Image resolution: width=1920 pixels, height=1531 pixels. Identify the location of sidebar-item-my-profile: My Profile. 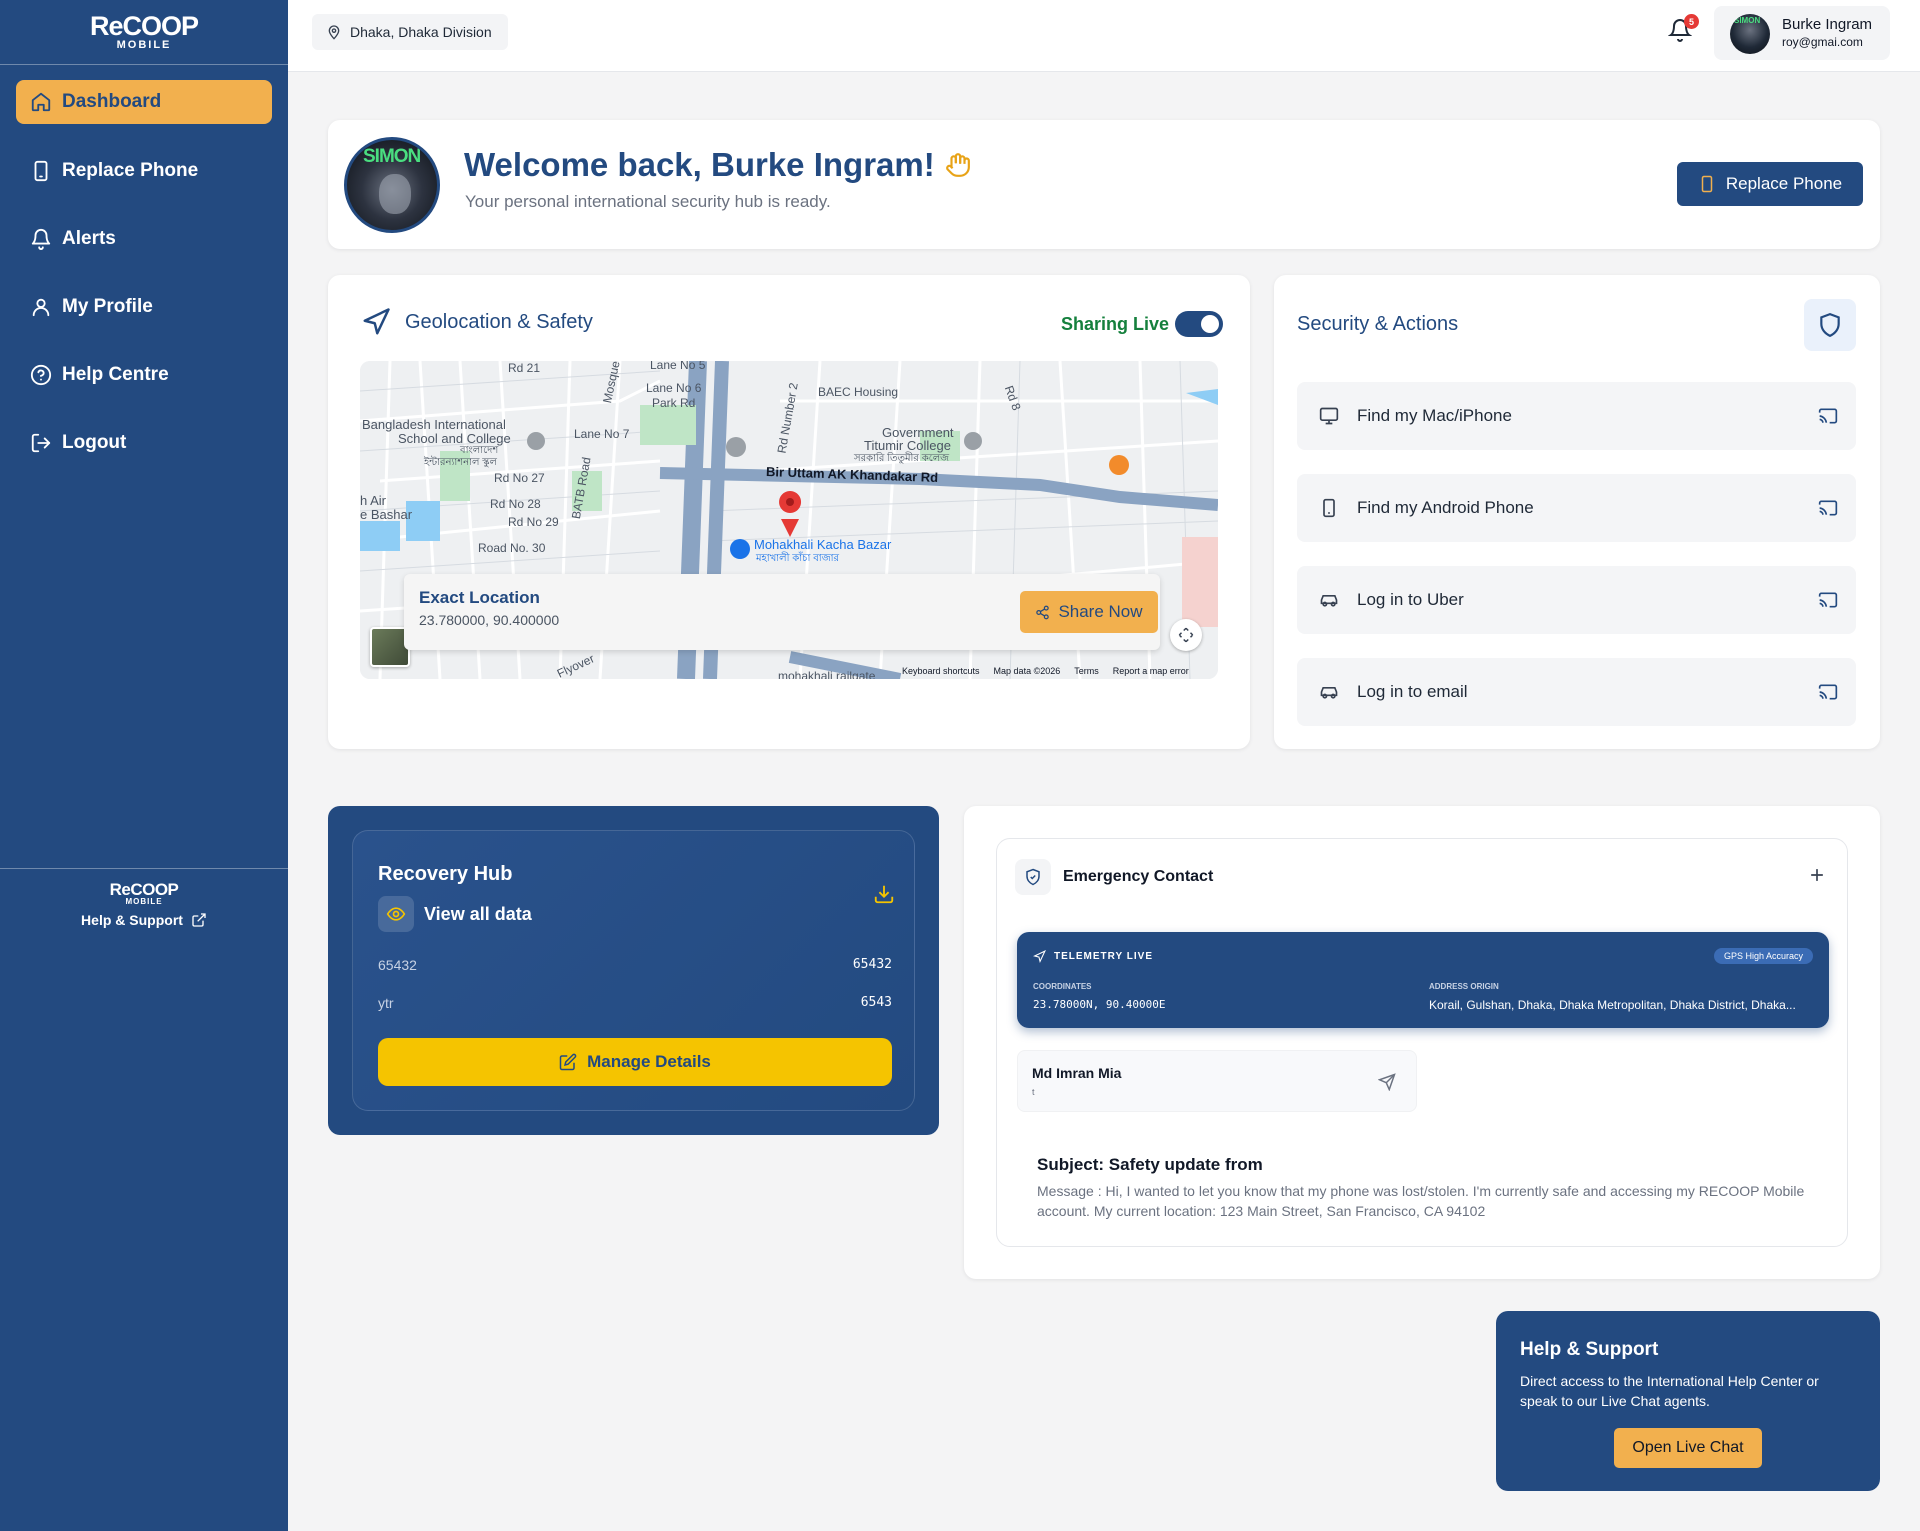
(144, 307).